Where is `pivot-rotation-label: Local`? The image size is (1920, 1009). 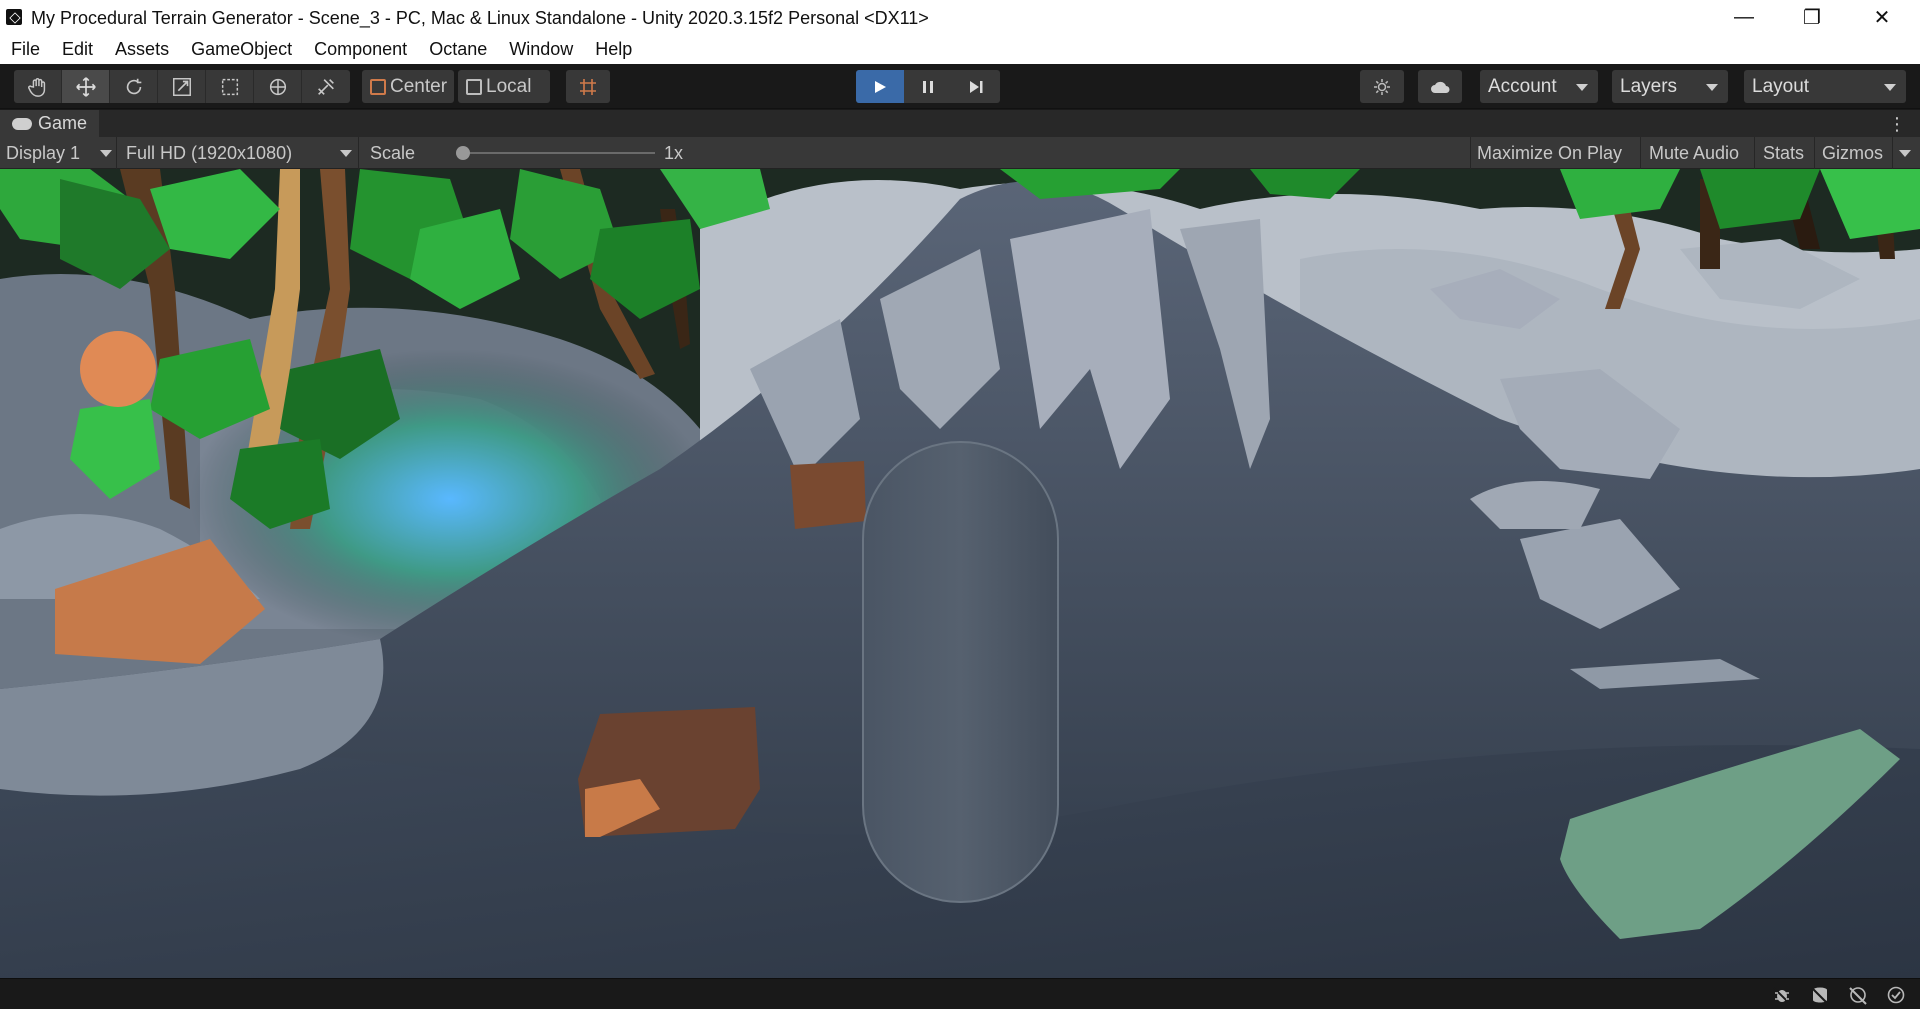
pivot-rotation-label: Local is located at coordinates (509, 86).